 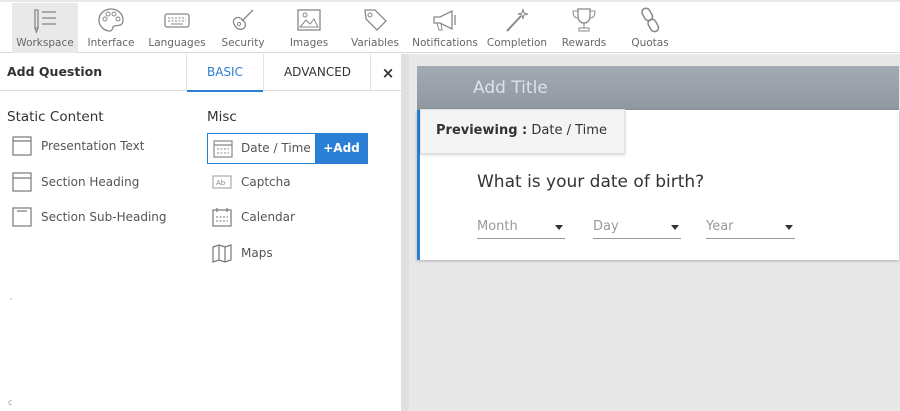 What do you see at coordinates (309, 20) in the screenshot?
I see `image-icon` at bounding box center [309, 20].